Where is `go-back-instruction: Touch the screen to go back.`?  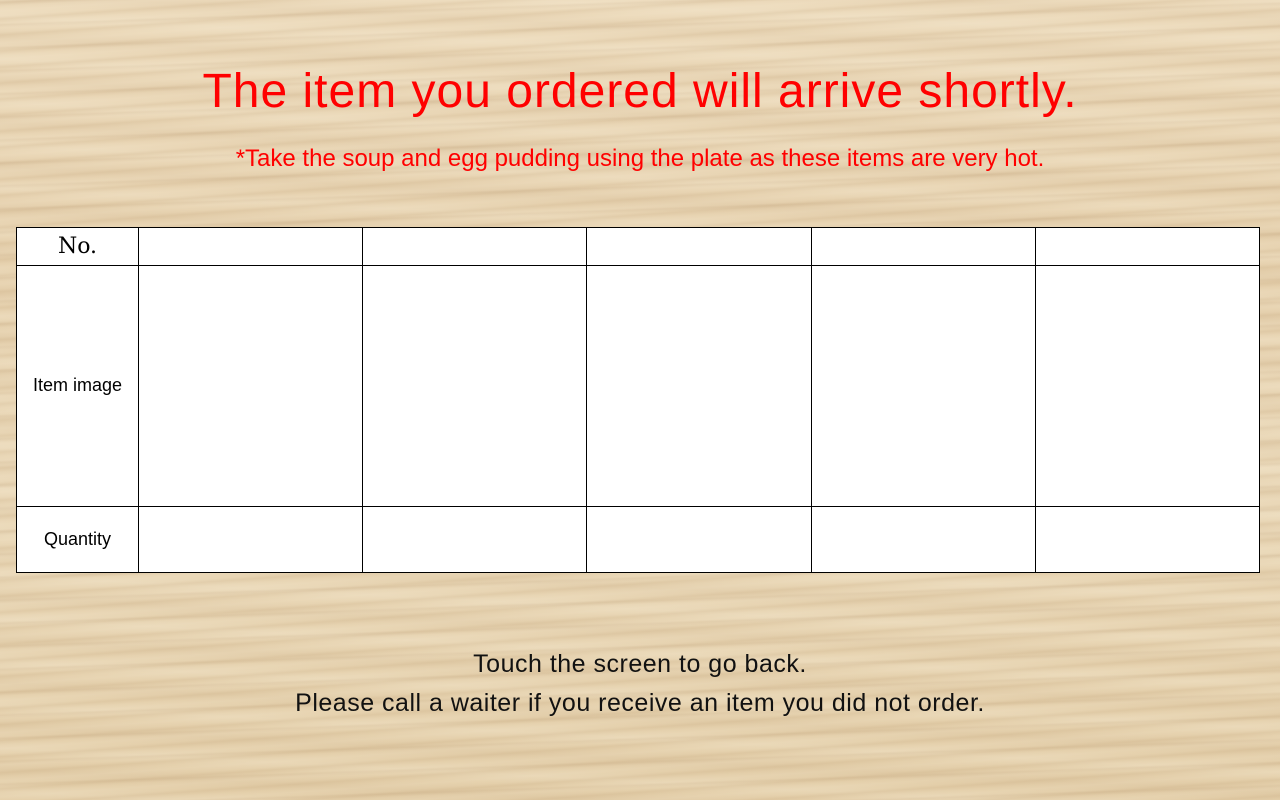 go-back-instruction: Touch the screen to go back. is located at coordinates (640, 664).